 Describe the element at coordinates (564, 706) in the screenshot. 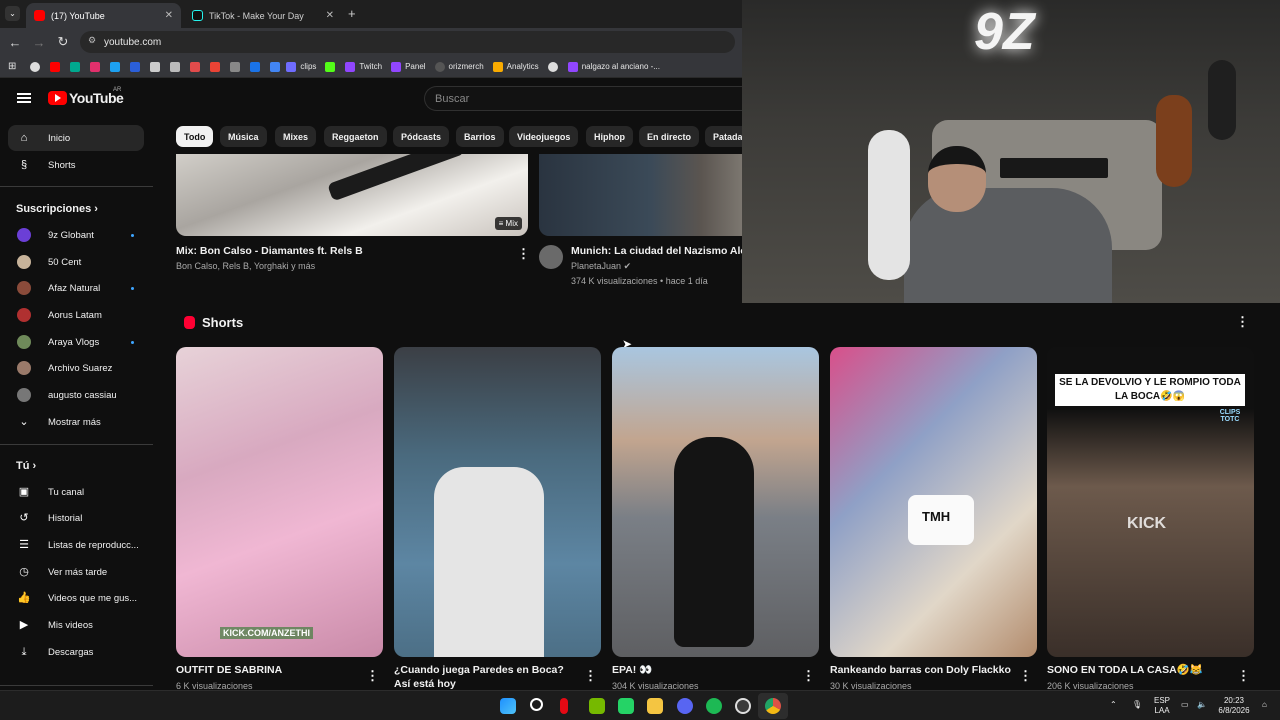

I see `netflix-icon` at that location.